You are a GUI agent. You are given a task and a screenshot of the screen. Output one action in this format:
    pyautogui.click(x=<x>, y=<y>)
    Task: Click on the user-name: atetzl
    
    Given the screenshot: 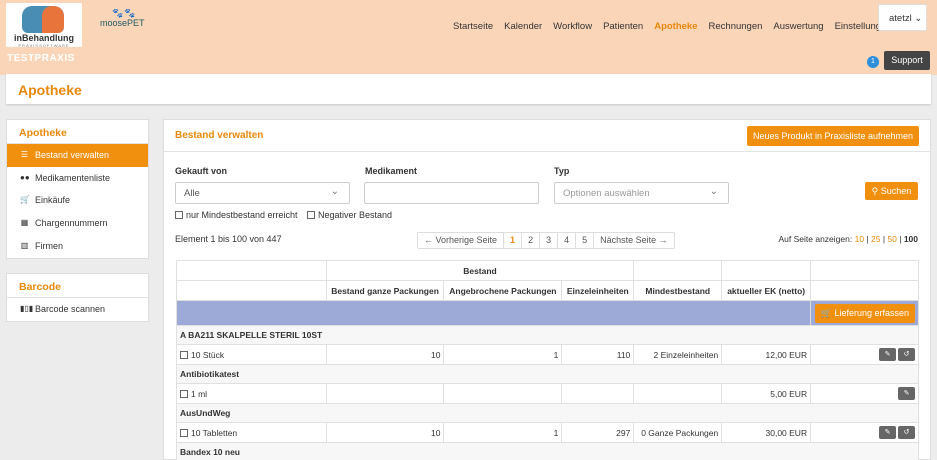 What is the action you would take?
    pyautogui.click(x=900, y=18)
    